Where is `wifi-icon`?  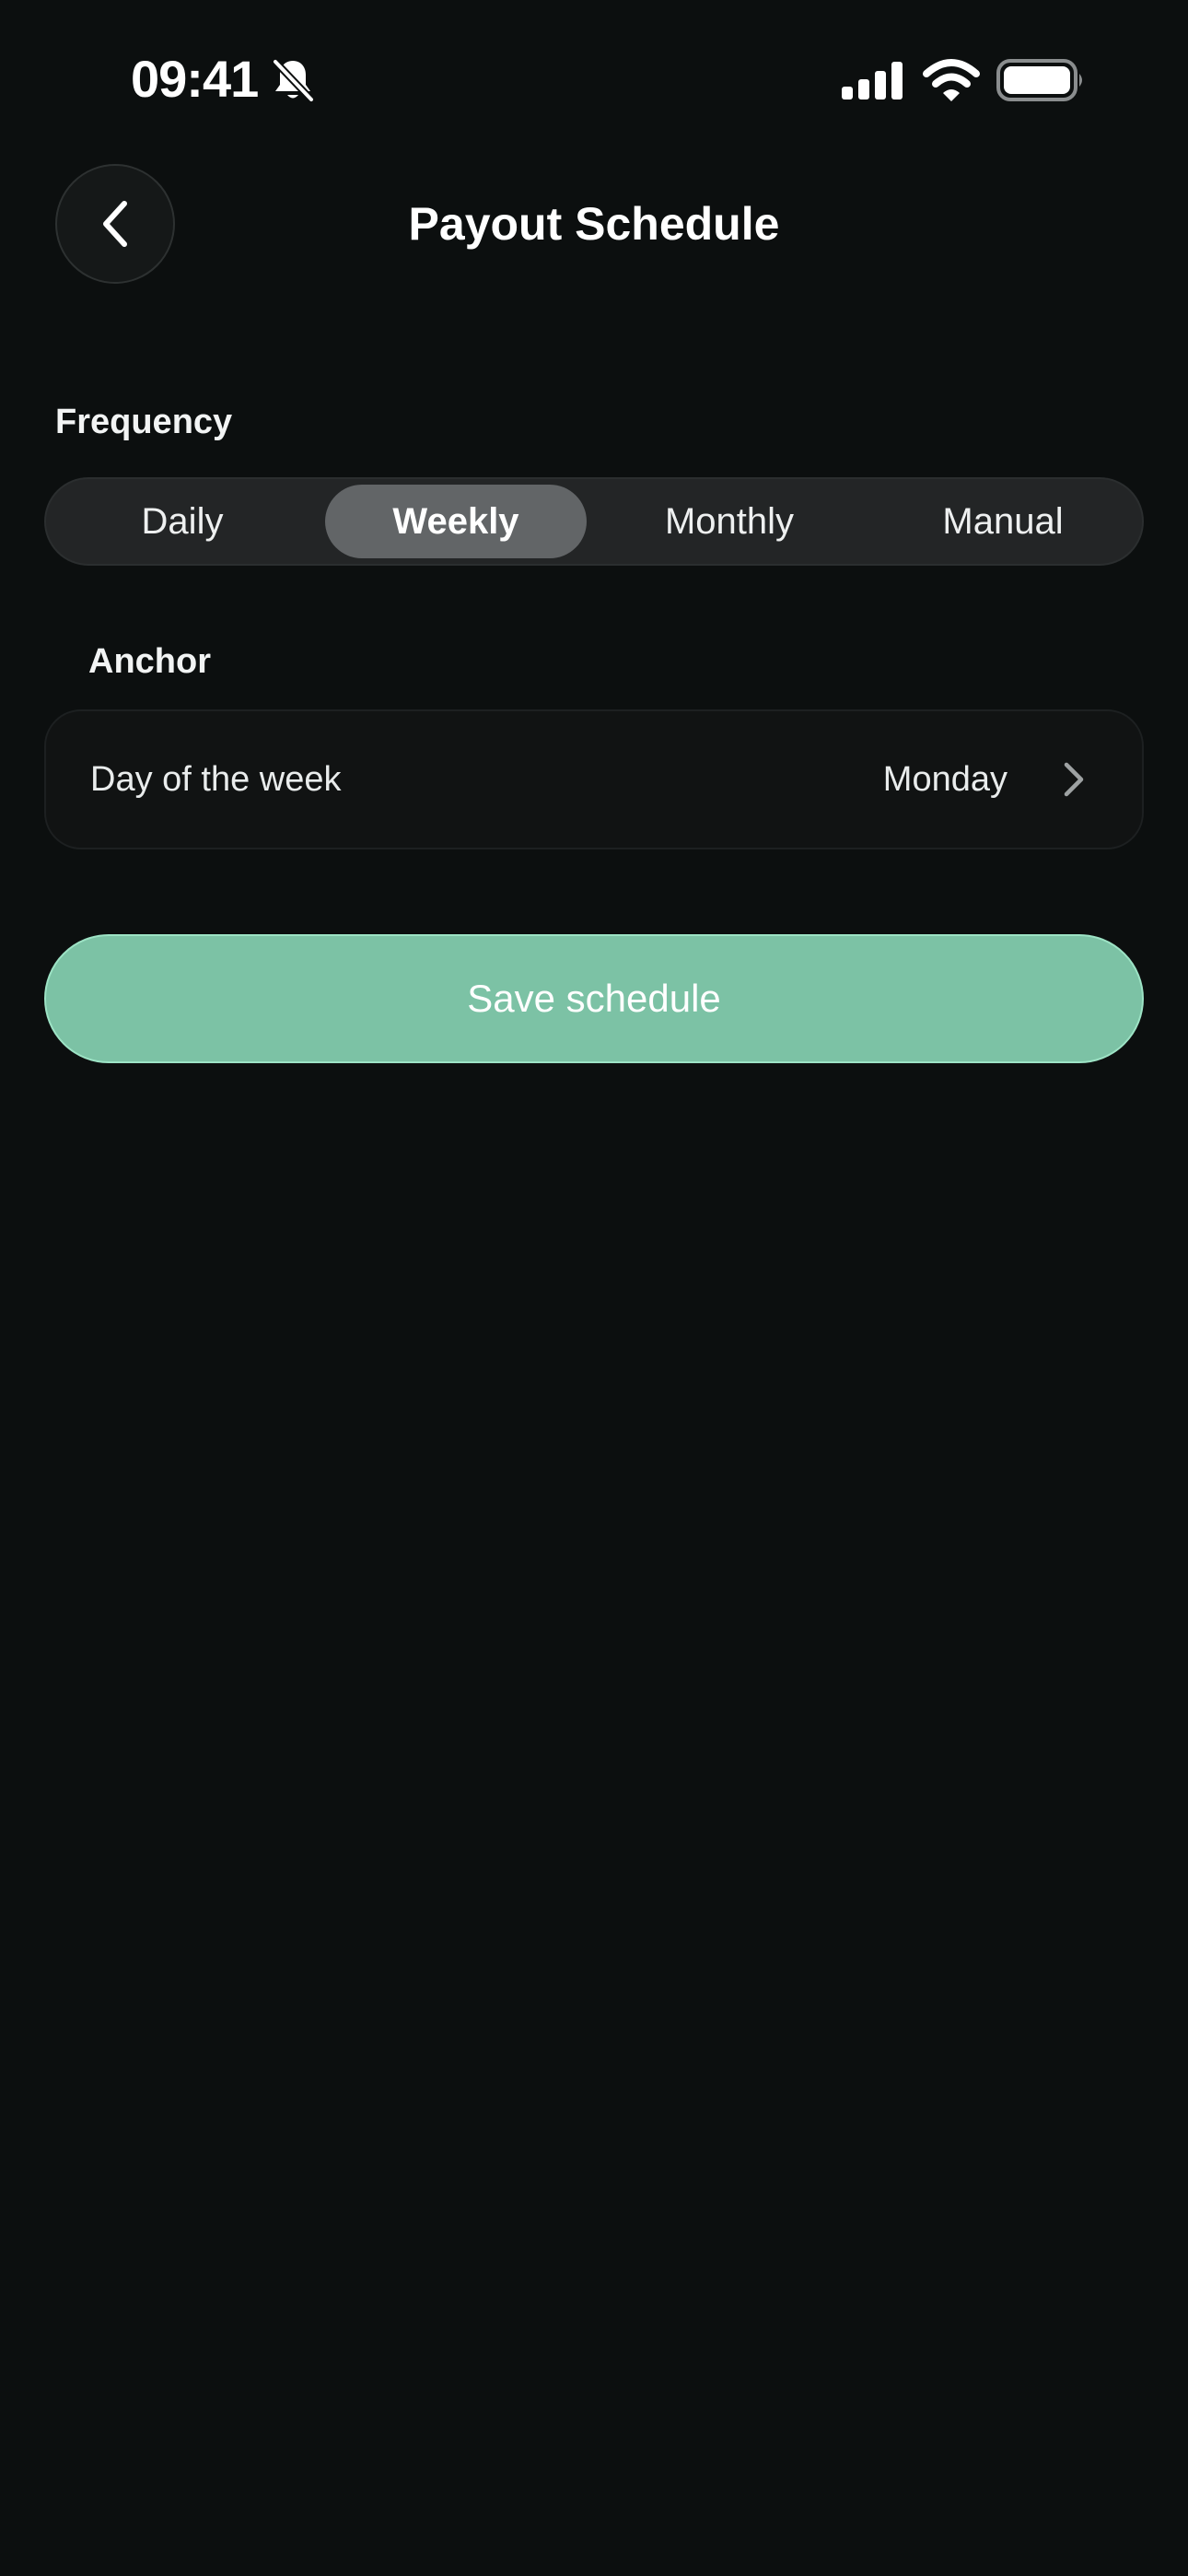 wifi-icon is located at coordinates (951, 80).